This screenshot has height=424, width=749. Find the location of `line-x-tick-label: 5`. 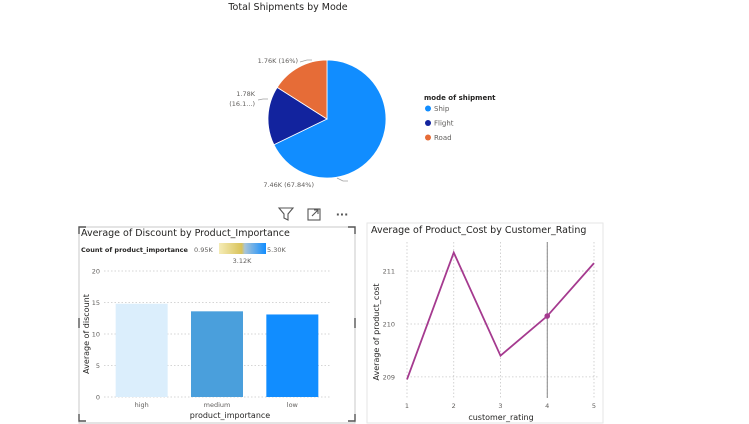

line-x-tick-label: 5 is located at coordinates (594, 406).